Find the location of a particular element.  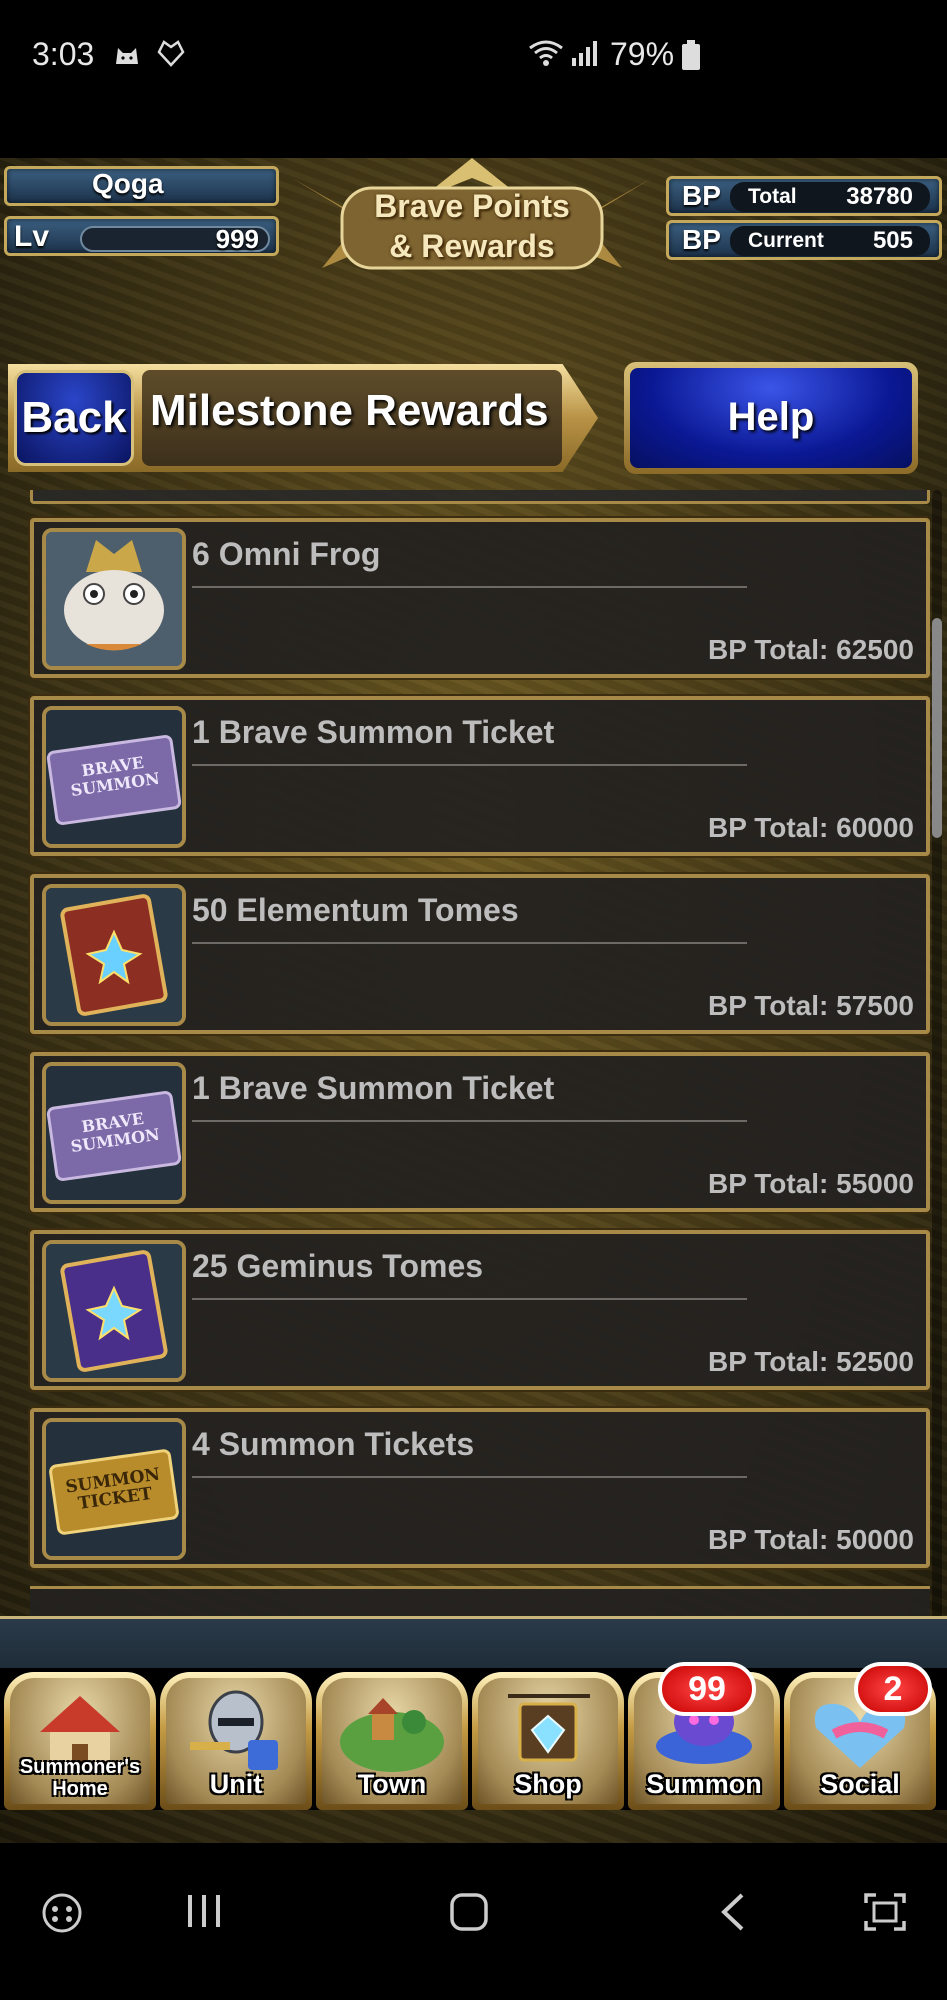

reward-name: 50 Elementum Tomes is located at coordinates (355, 910).